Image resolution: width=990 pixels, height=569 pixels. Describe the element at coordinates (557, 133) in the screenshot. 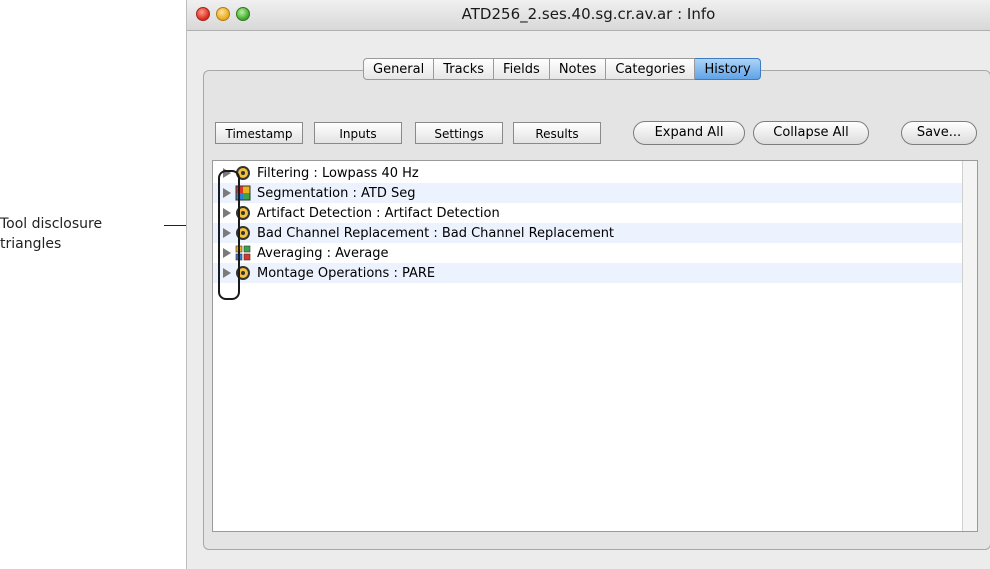

I see `results-button: Results` at that location.